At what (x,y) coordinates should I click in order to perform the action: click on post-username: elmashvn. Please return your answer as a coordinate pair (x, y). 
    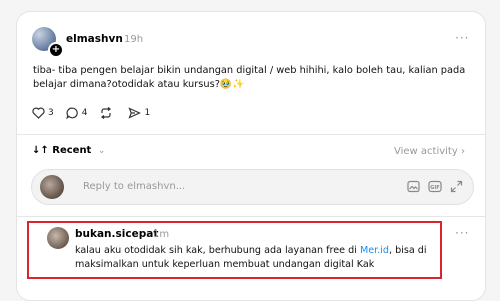
    Looking at the image, I should click on (94, 39).